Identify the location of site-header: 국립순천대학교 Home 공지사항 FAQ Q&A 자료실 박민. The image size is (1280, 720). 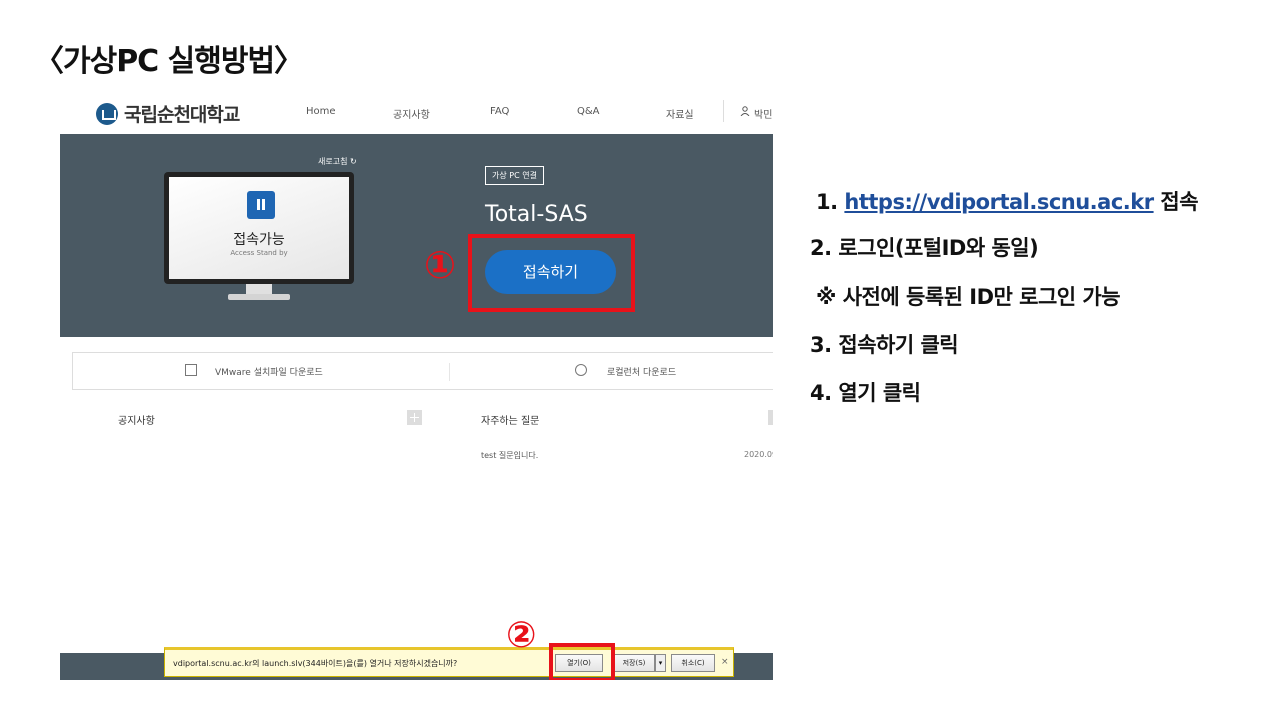
(416, 112).